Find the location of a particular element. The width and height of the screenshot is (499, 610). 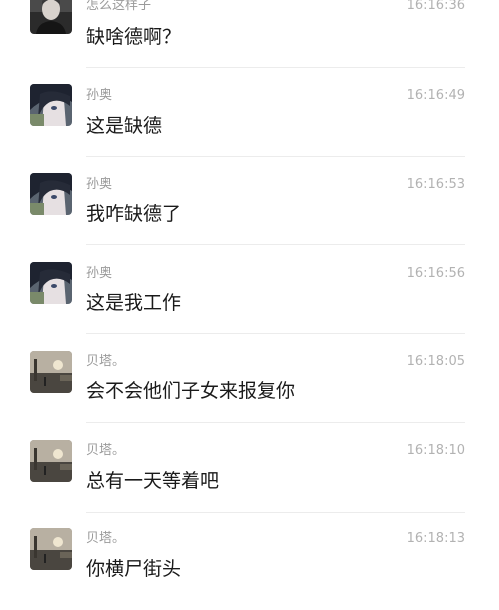

chat-message: 贝塔。 16:18:05 会不会他们子女来报复你 is located at coordinates (249, 389).